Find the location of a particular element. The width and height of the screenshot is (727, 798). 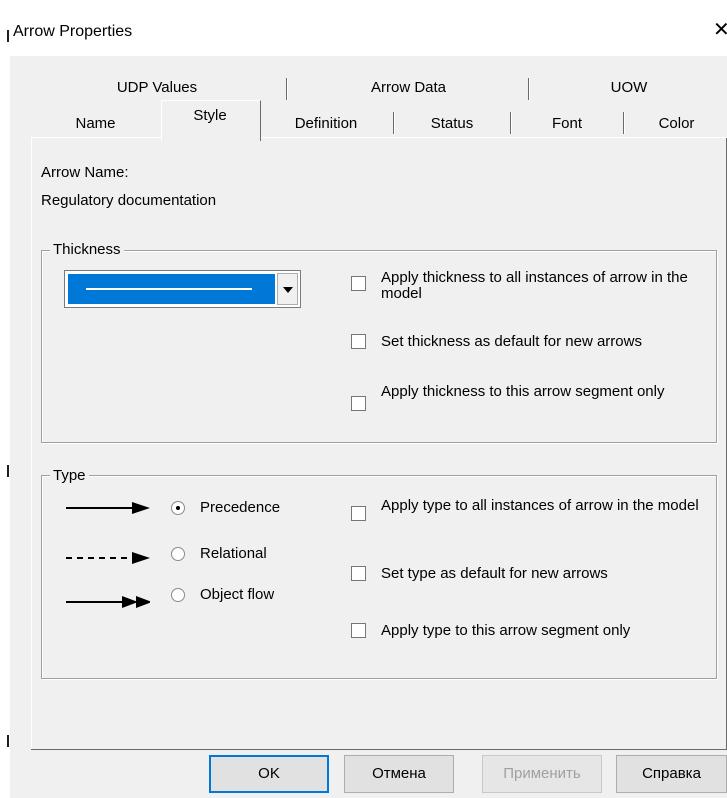

tab-uow: UOW is located at coordinates (629, 88).